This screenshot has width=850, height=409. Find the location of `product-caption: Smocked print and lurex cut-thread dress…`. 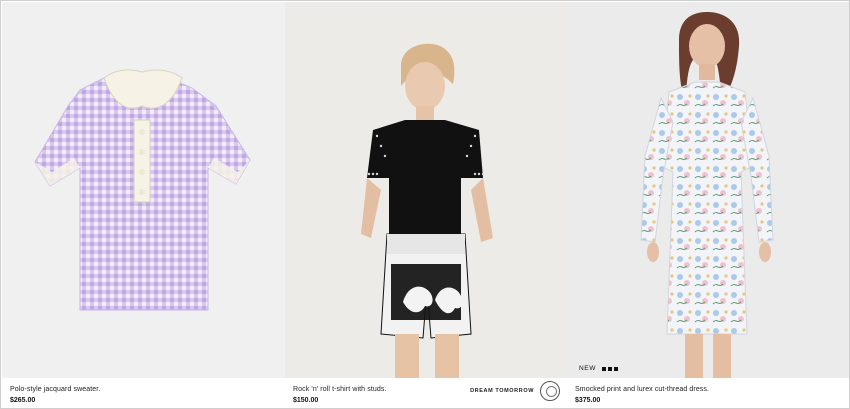

product-caption: Smocked print and lurex cut-thread dress… is located at coordinates (642, 395).